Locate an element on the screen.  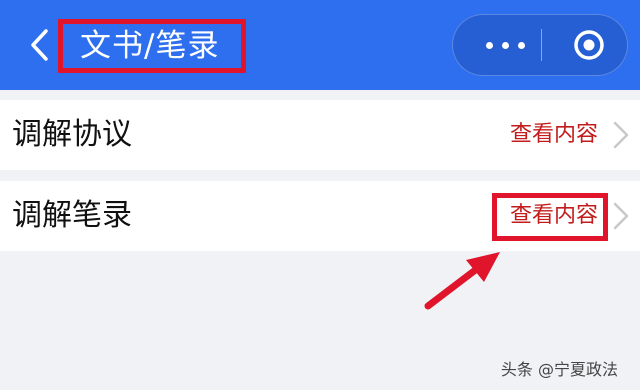
mini-program-capsule is located at coordinates (540, 45).